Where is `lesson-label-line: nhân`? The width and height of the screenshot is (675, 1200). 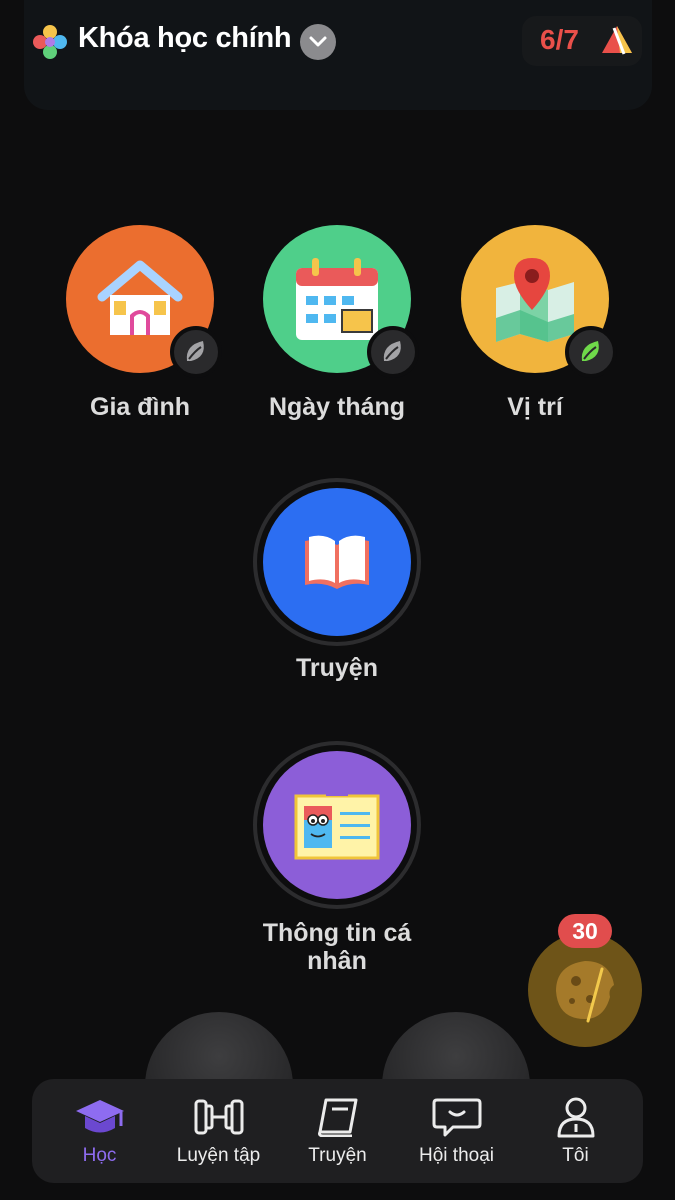
lesson-label-line: nhân is located at coordinates (337, 961).